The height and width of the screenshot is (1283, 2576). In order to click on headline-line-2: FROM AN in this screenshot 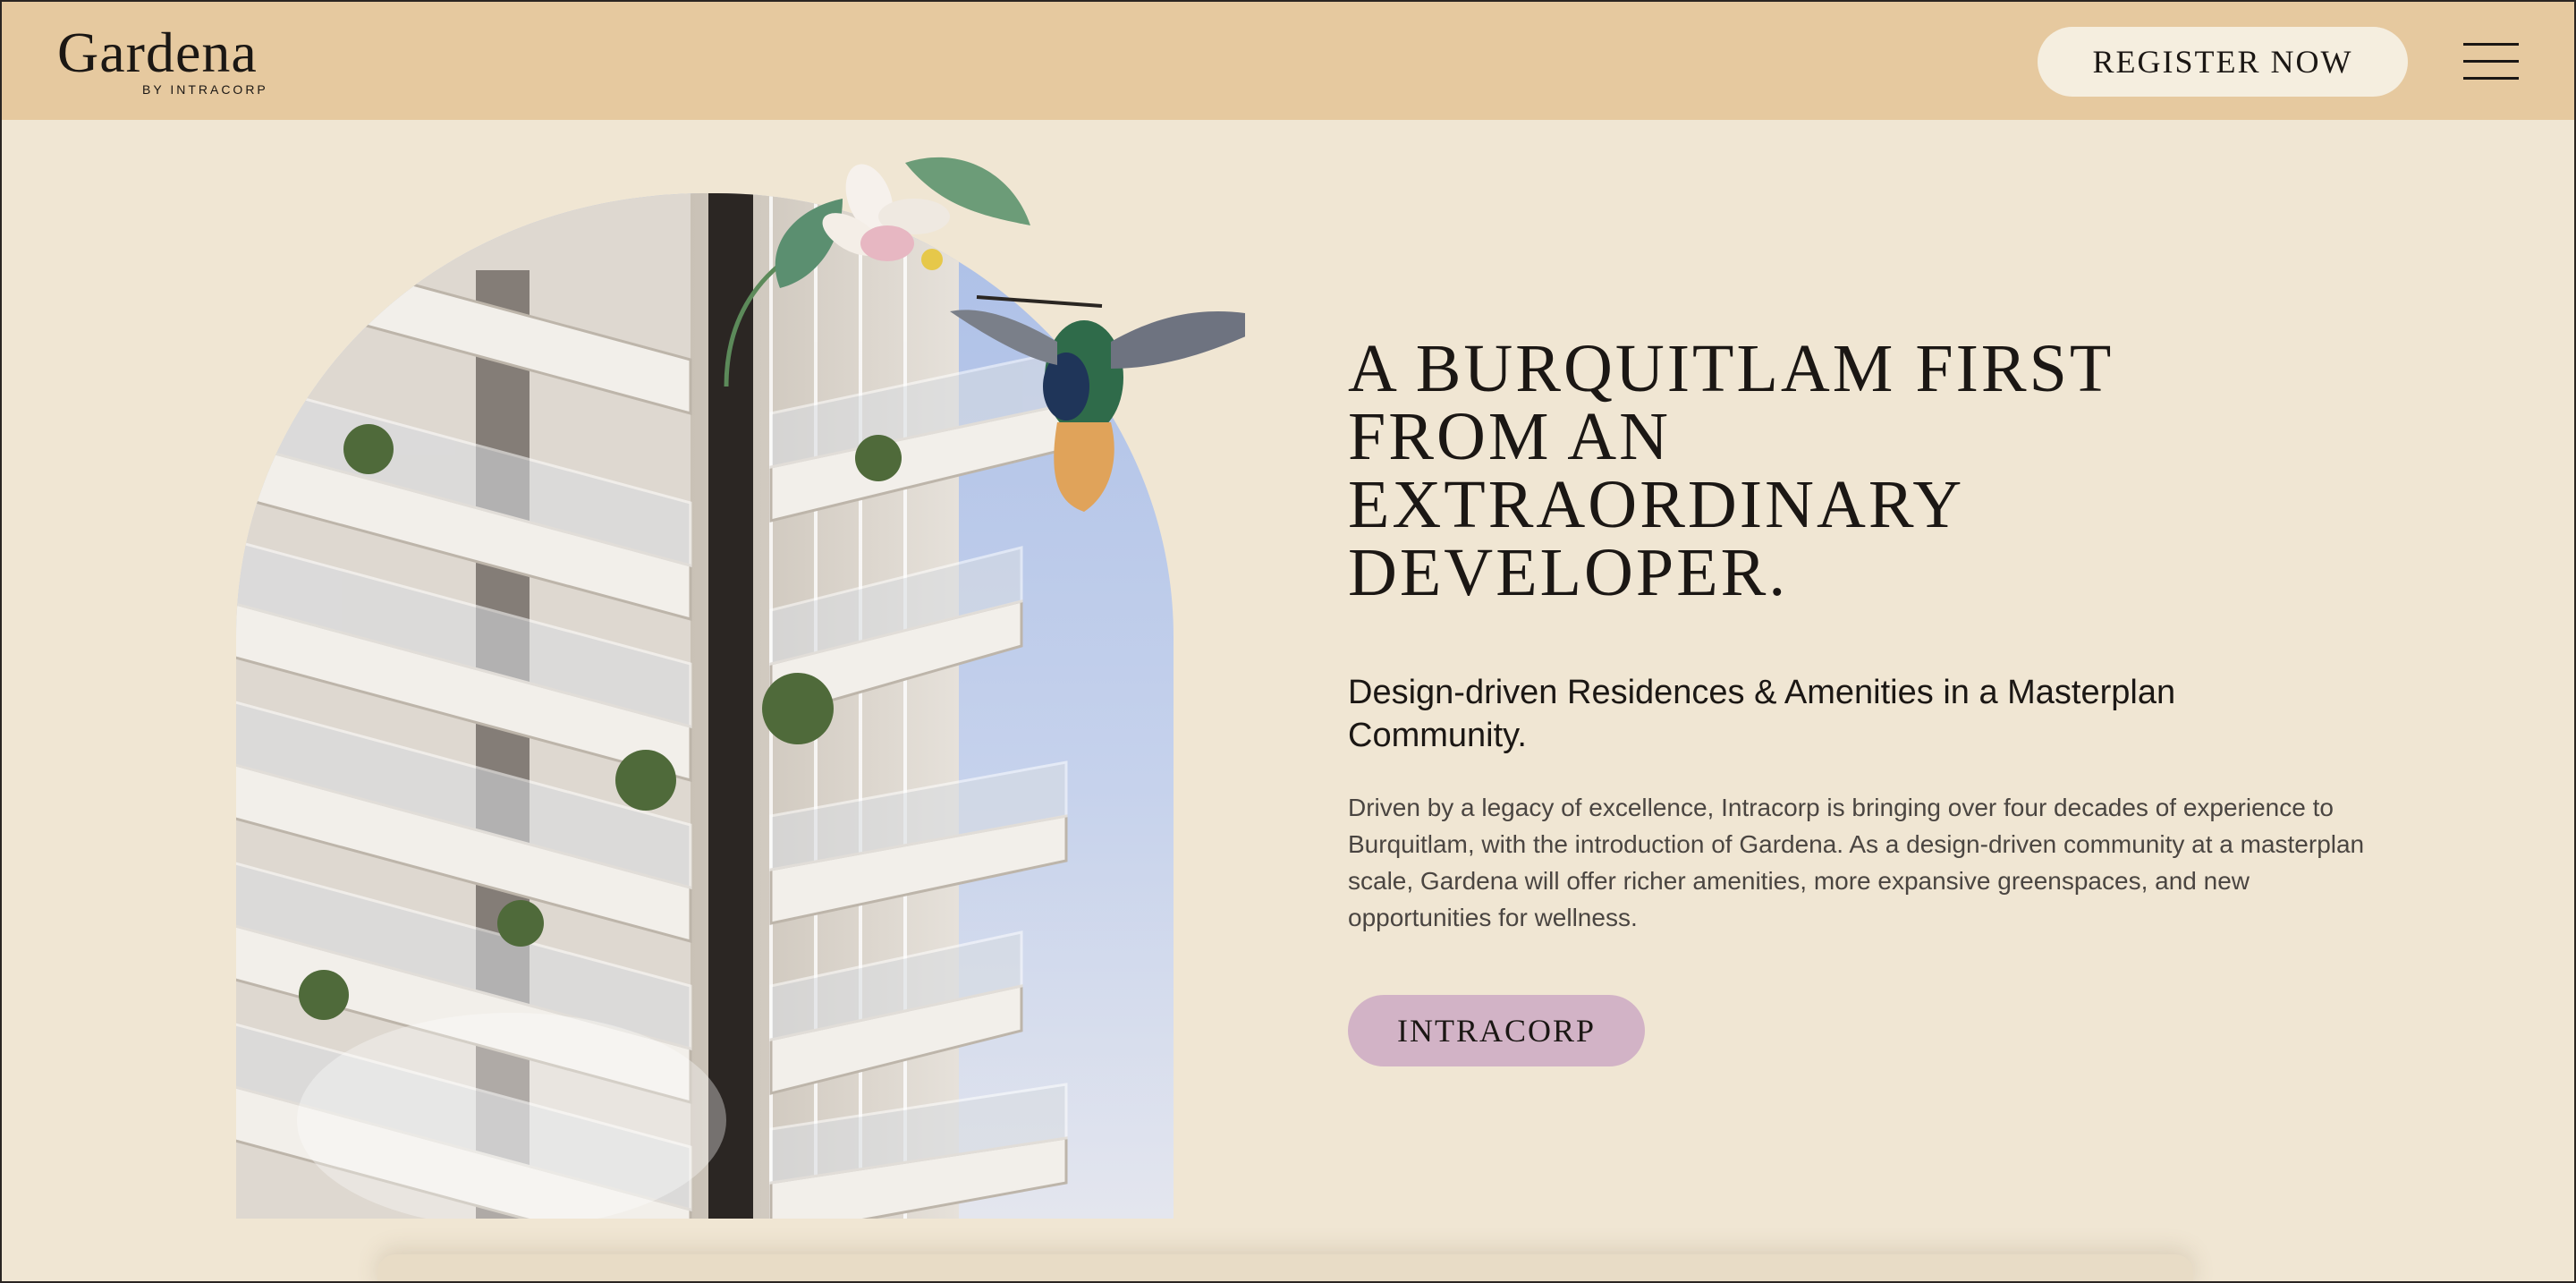, I will do `click(1509, 436)`.